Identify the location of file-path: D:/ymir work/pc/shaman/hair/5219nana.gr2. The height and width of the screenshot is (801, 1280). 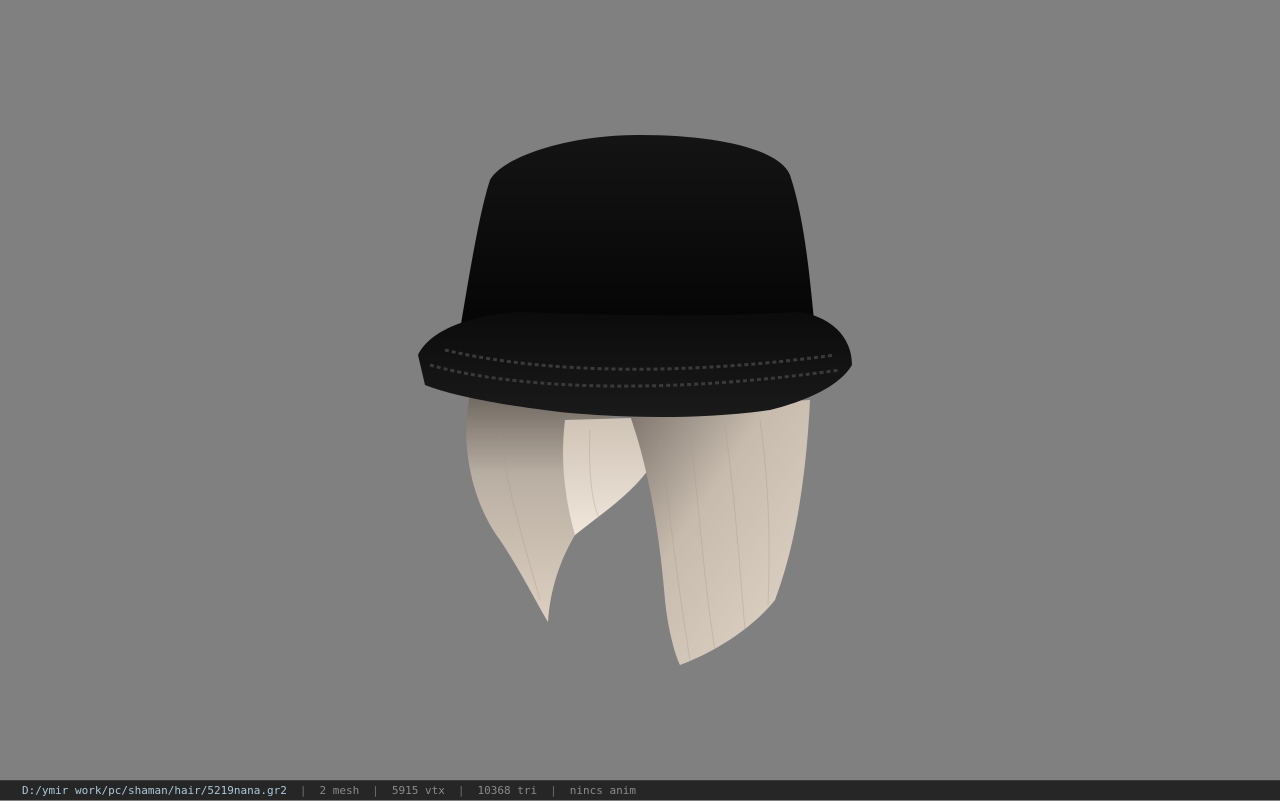
(154, 790).